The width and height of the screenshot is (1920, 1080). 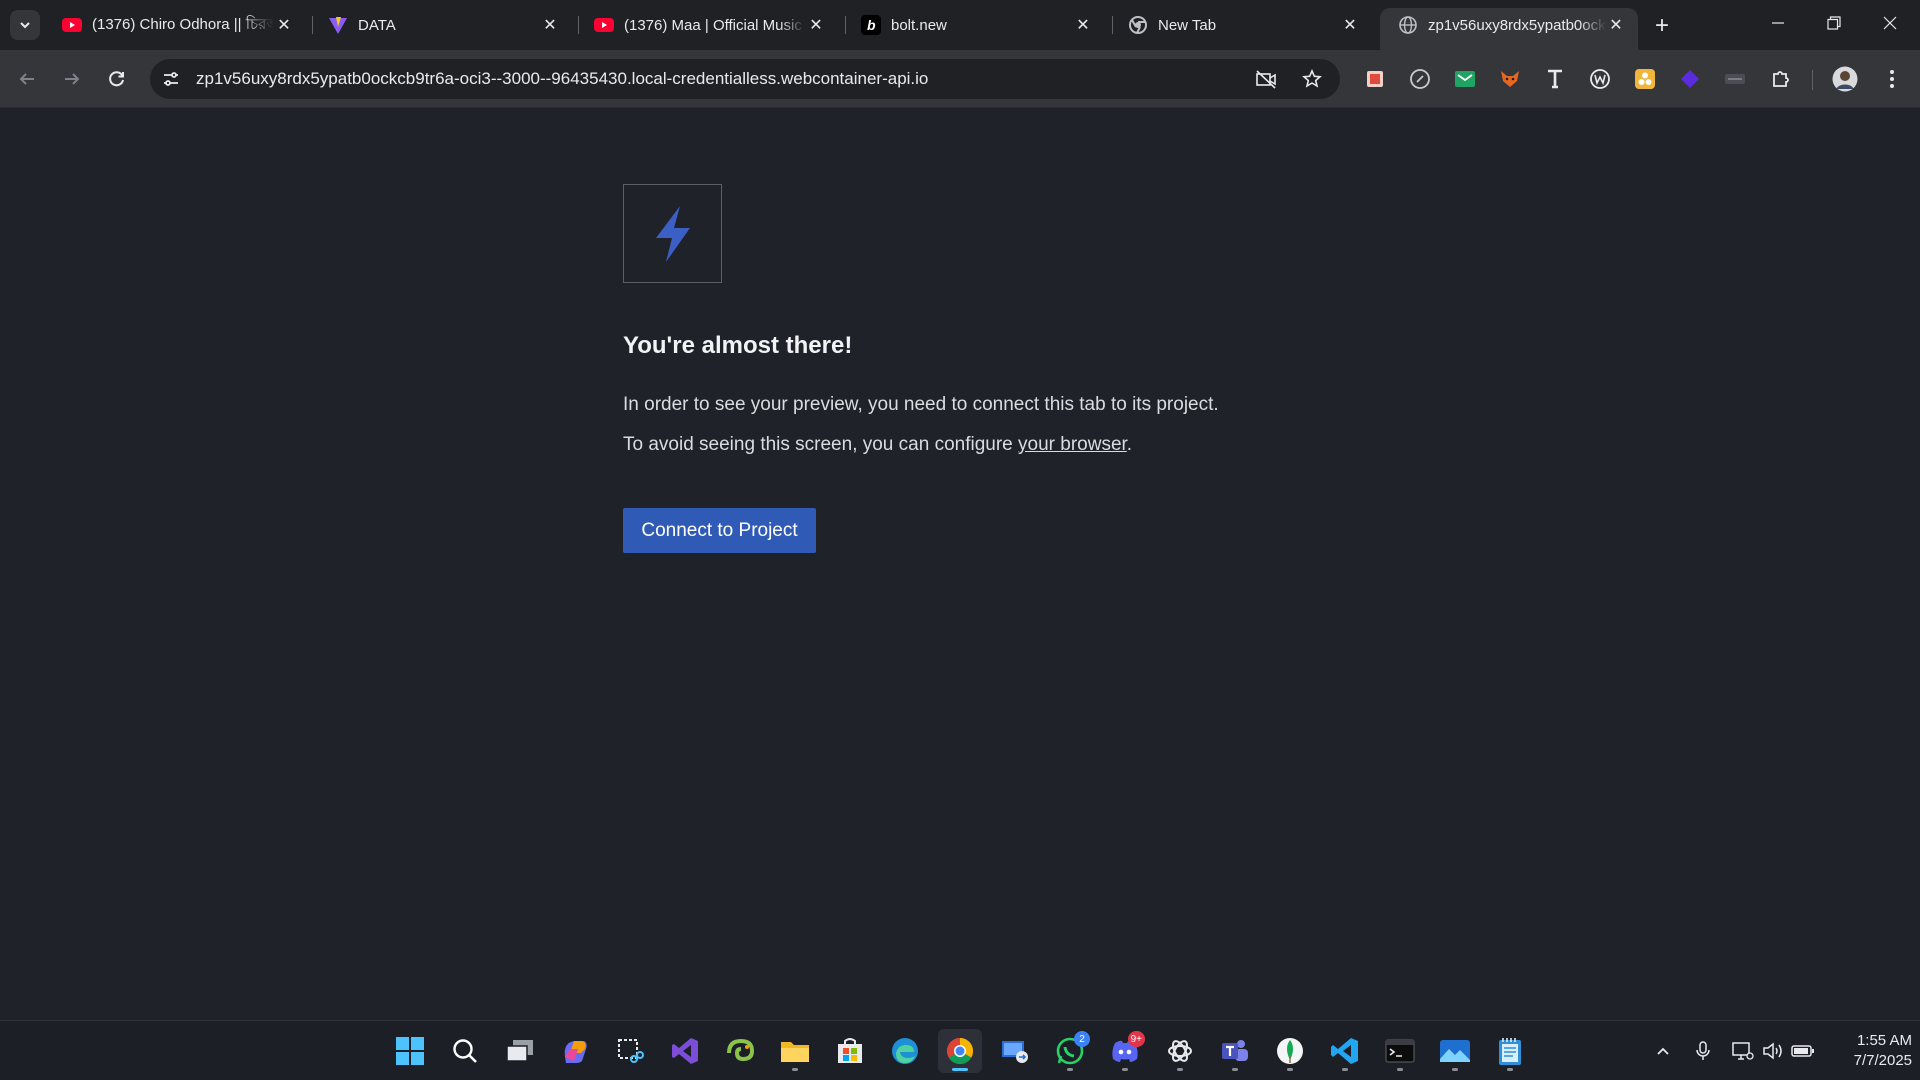 What do you see at coordinates (1070, 1051) in the screenshot?
I see `whatsapp-app: 2` at bounding box center [1070, 1051].